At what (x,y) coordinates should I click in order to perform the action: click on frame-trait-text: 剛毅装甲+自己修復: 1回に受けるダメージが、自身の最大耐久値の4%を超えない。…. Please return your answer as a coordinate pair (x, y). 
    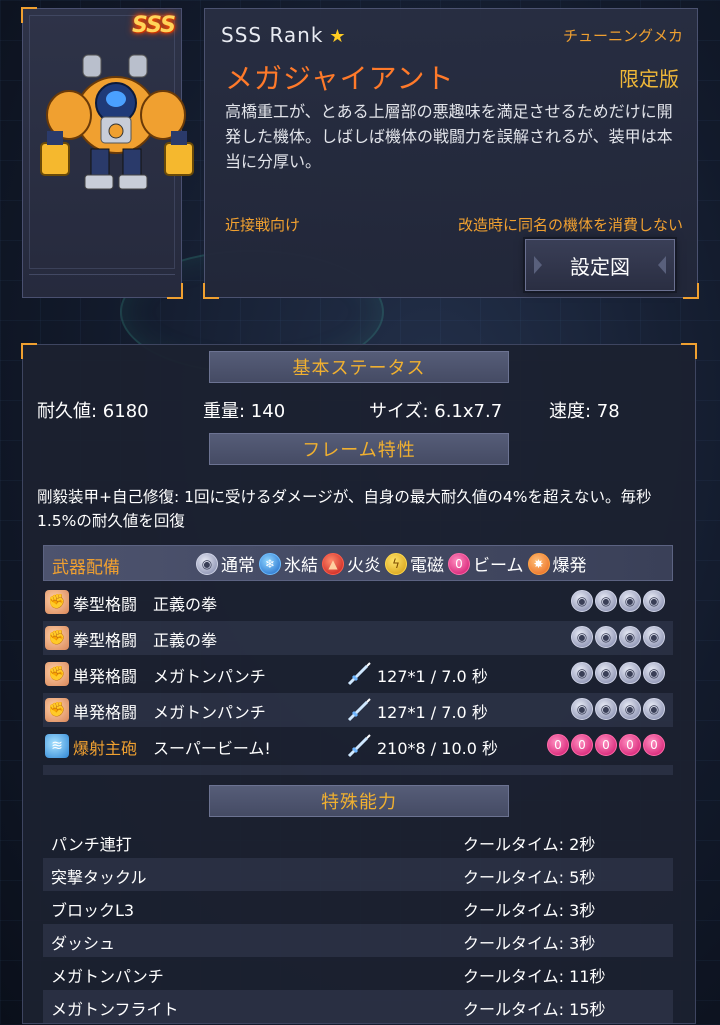
    Looking at the image, I should click on (344, 509).